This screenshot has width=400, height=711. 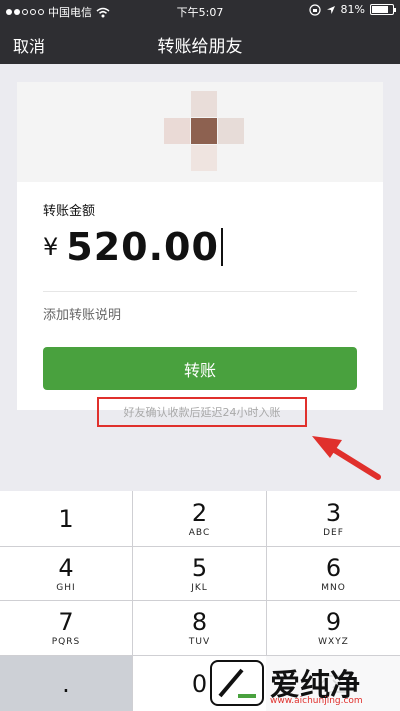 I want to click on key-digit: 5, so click(x=199, y=567).